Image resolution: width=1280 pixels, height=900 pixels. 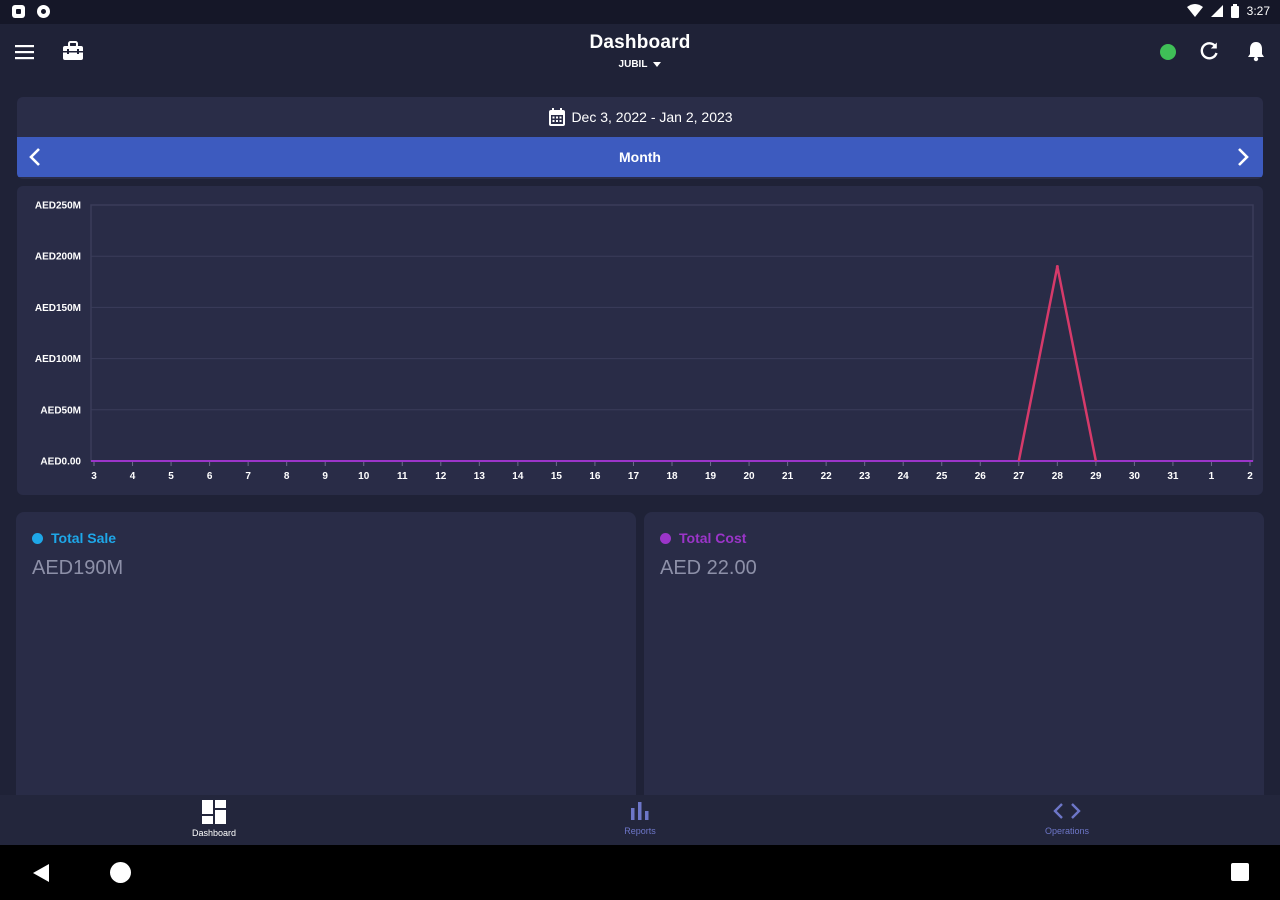 I want to click on x-tick-label: 6, so click(x=210, y=476).